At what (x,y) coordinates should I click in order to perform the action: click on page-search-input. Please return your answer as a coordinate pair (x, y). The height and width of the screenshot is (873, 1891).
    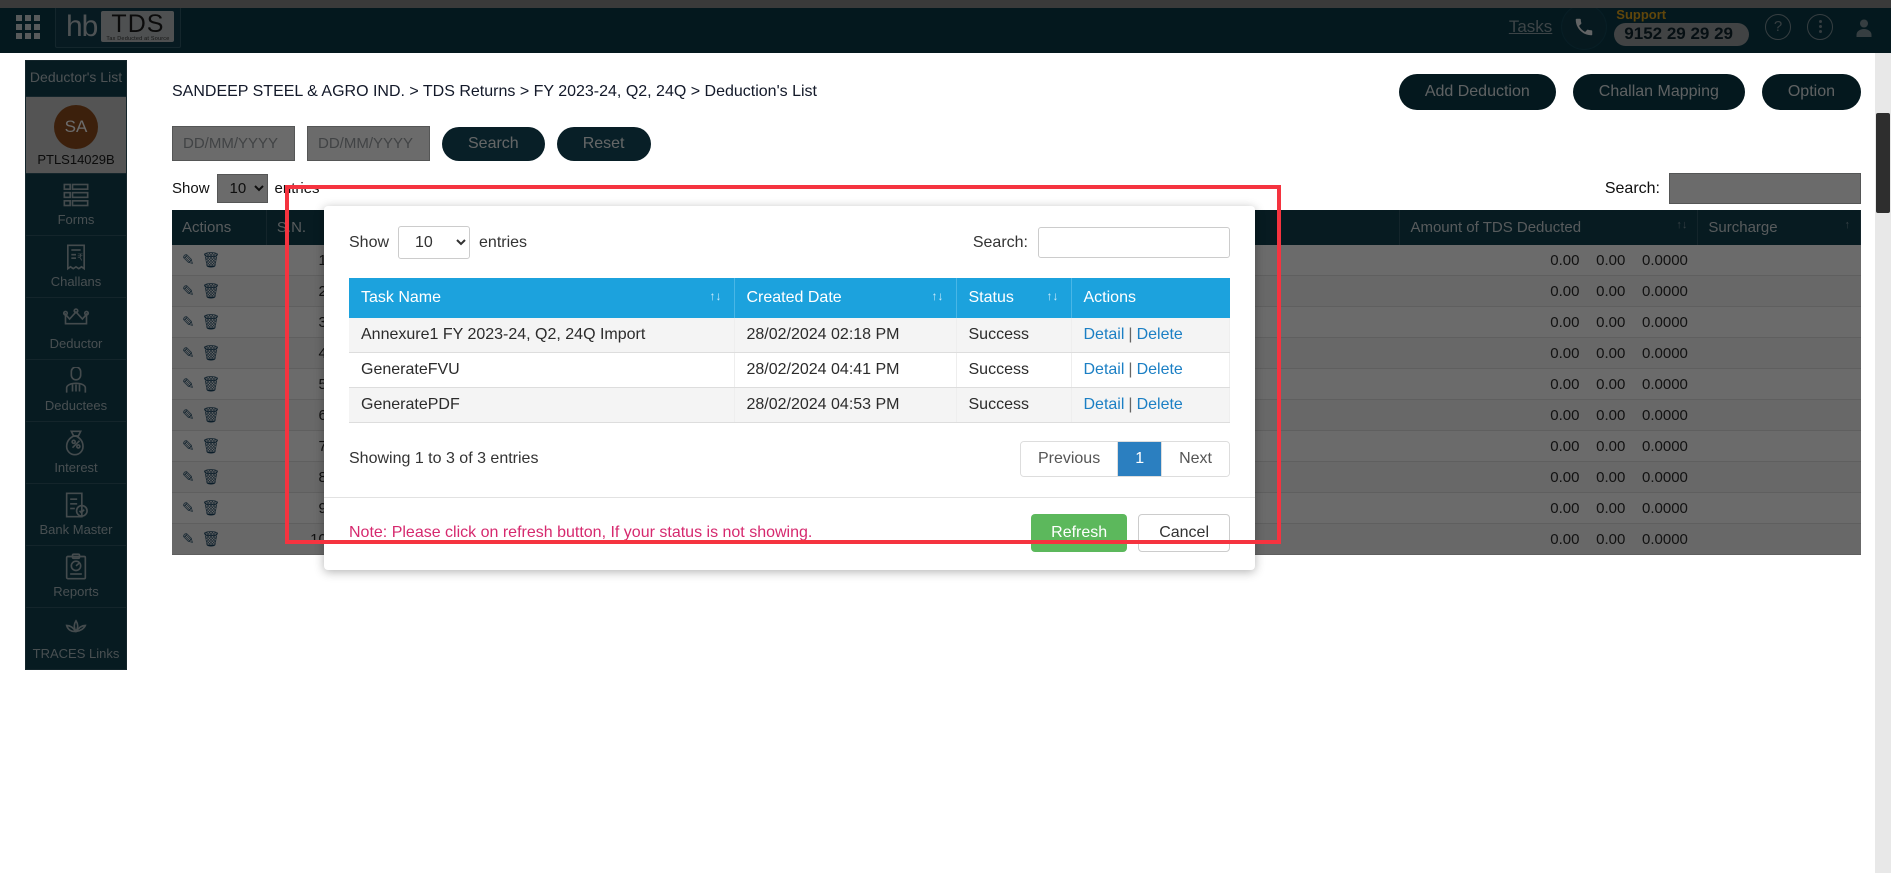
    Looking at the image, I should click on (1765, 188).